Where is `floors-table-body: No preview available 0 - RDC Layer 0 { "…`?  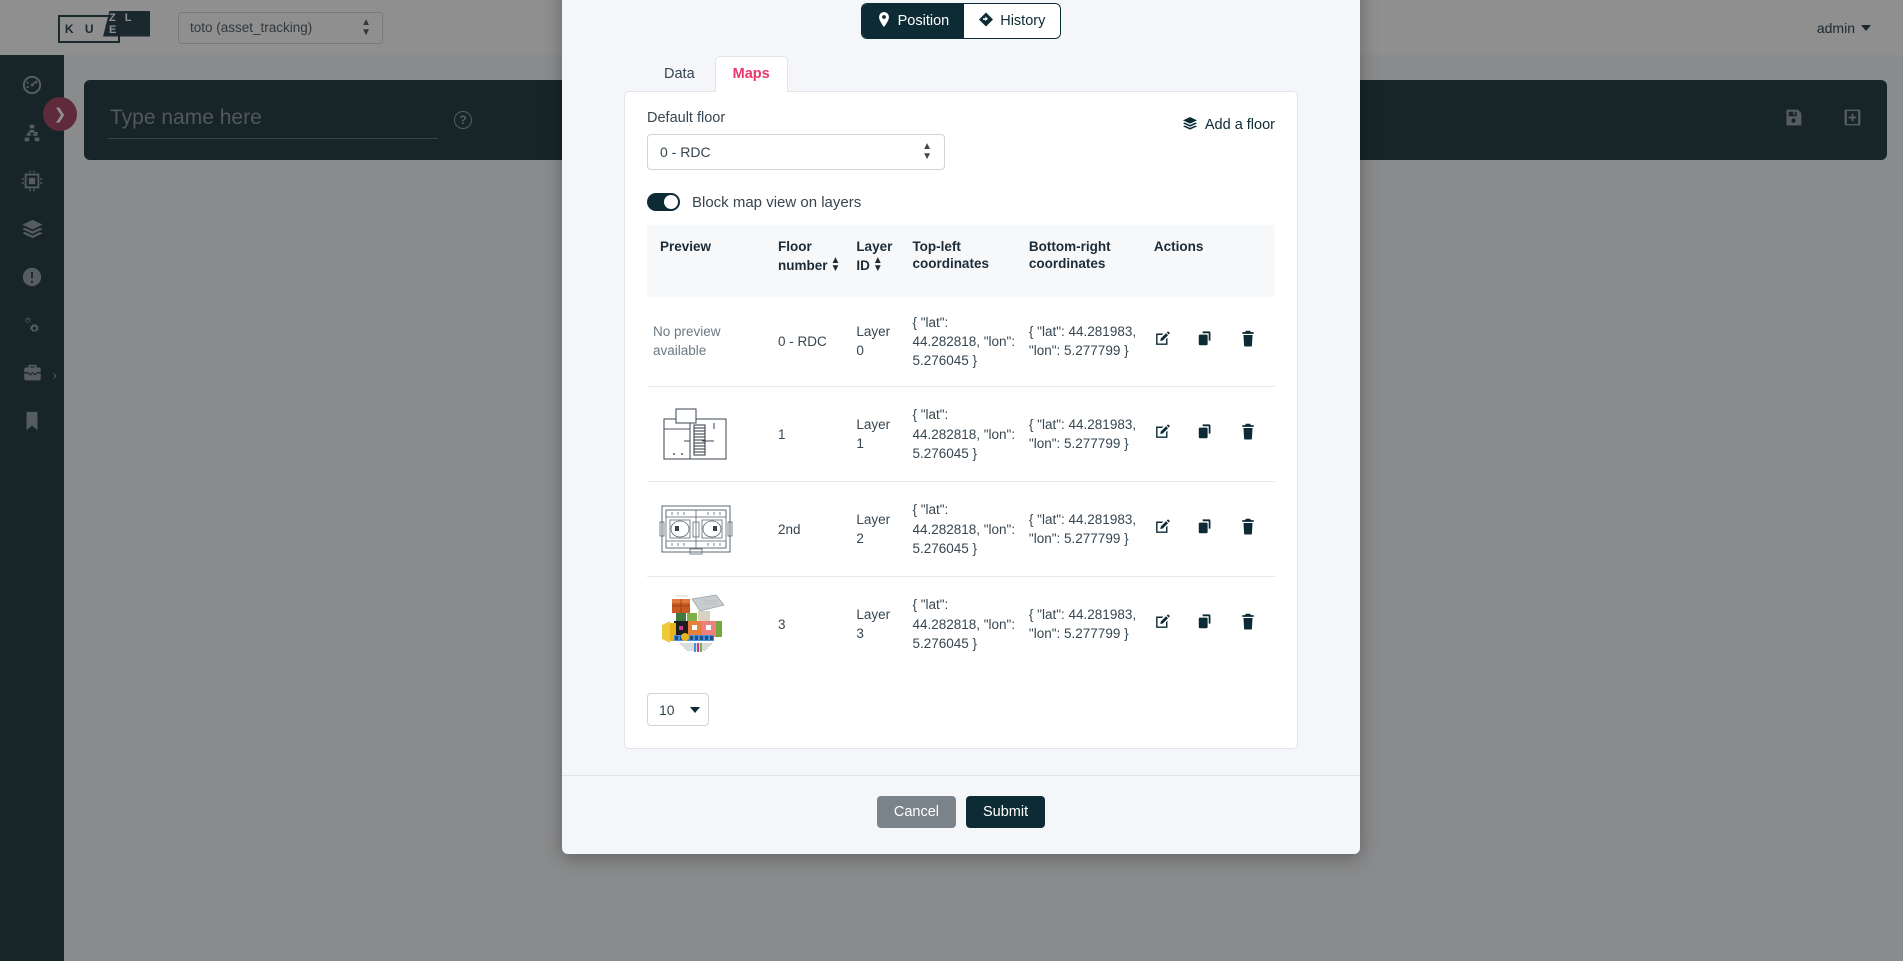 floors-table-body: No preview available 0 - RDC Layer 0 { "… is located at coordinates (961, 484).